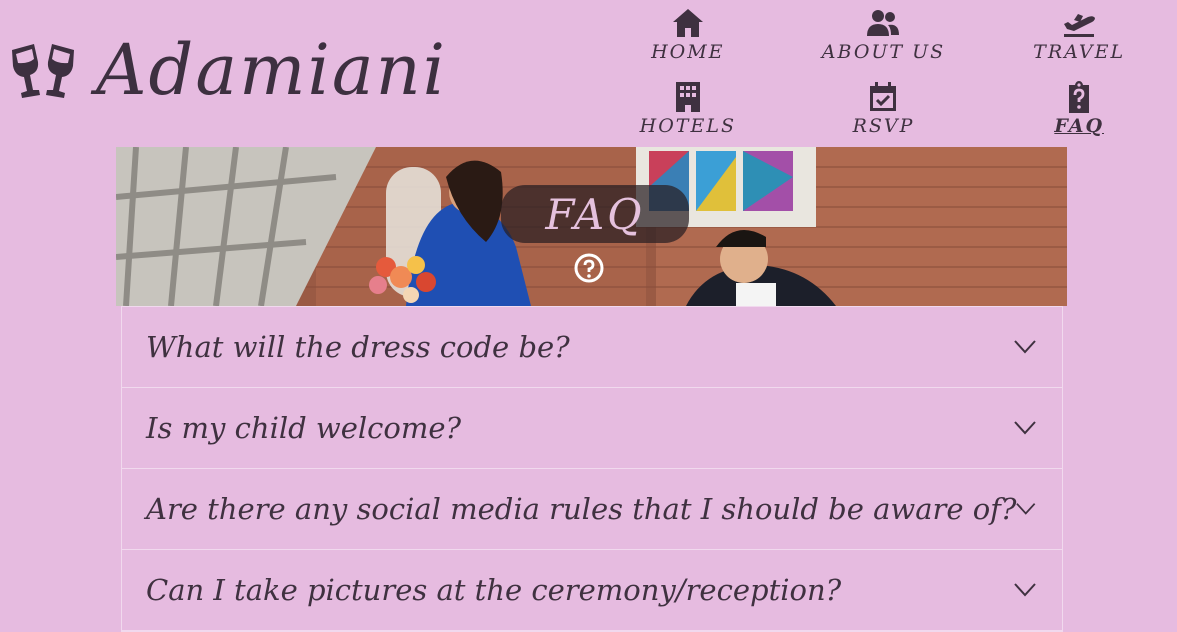 The image size is (1177, 632). I want to click on nav-rsvp-label: RSVP, so click(883, 126).